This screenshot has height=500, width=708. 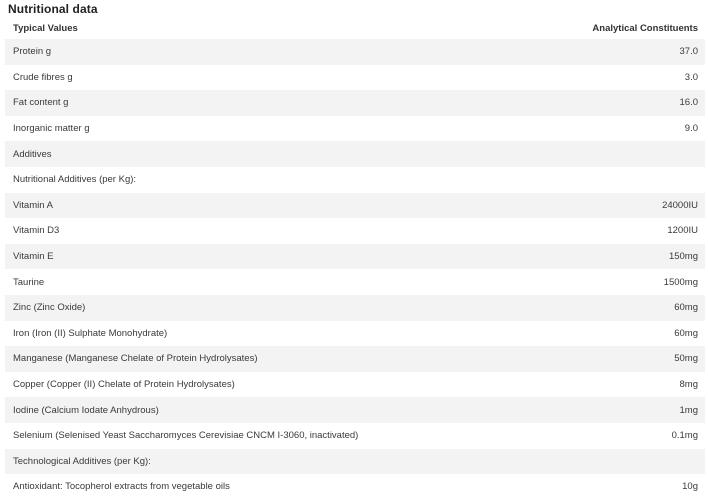 I want to click on row-value: 3.0, so click(x=691, y=77).